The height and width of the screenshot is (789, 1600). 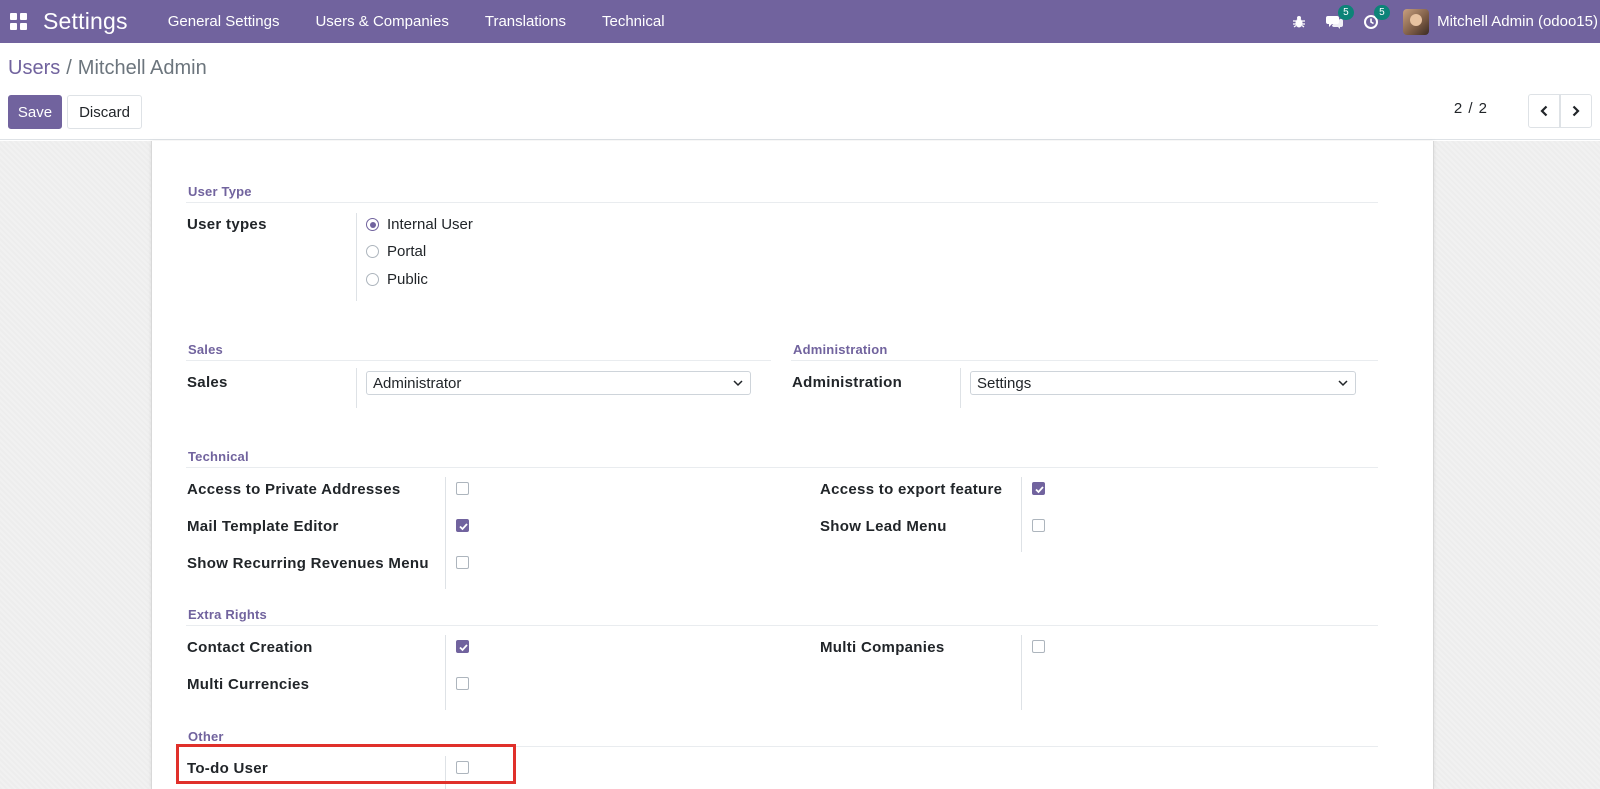 I want to click on checkbox-contact-creation, so click(x=462, y=646).